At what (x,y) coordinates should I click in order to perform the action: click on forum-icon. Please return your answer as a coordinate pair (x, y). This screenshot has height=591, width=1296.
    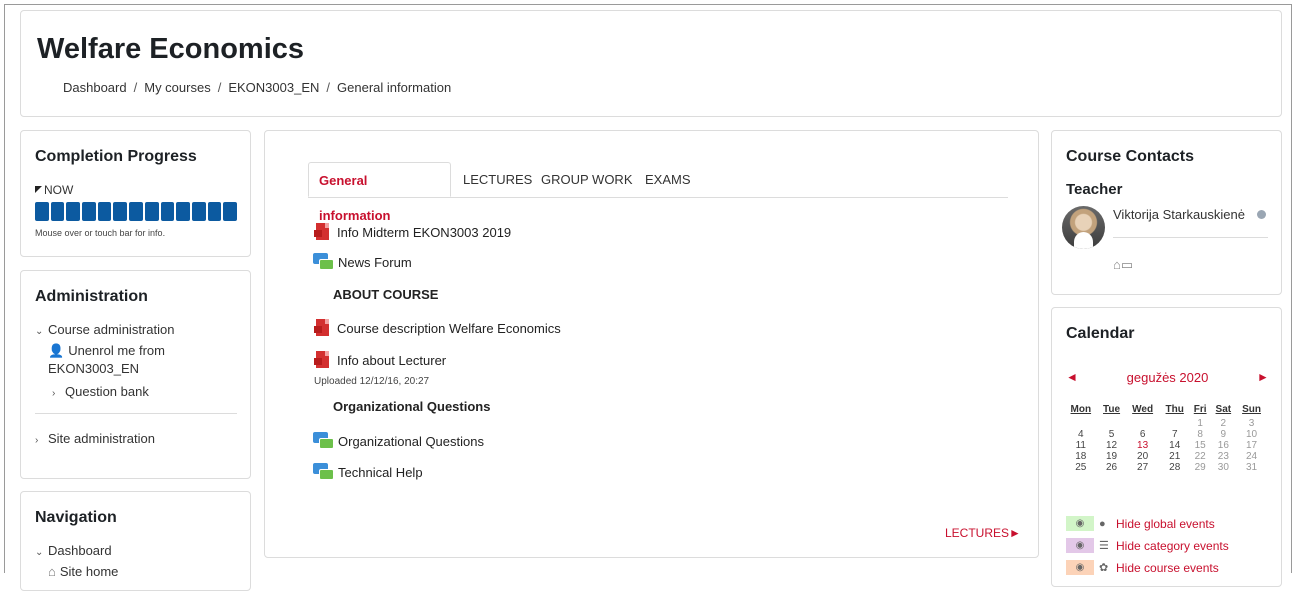
    Looking at the image, I should click on (323, 472).